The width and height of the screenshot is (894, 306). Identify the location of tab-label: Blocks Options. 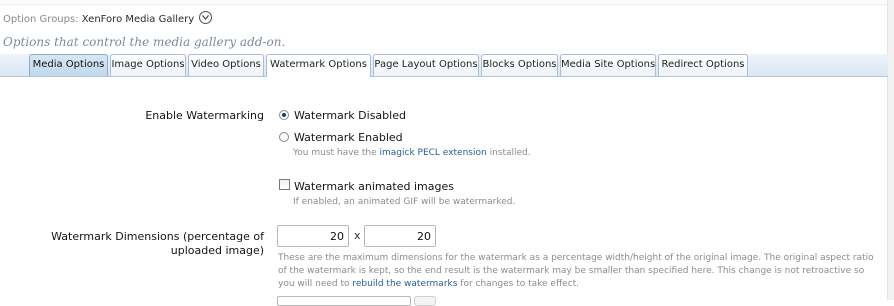
(519, 64).